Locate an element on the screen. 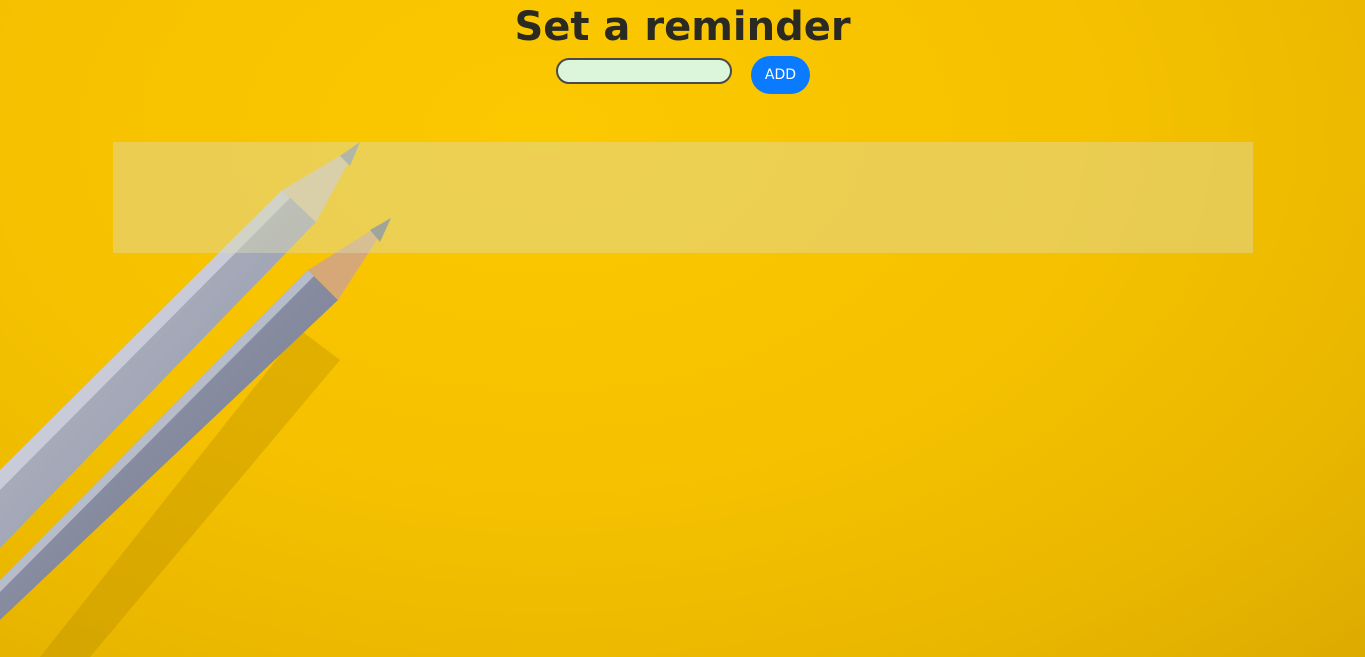  header: Set a reminder is located at coordinates (682, 25).